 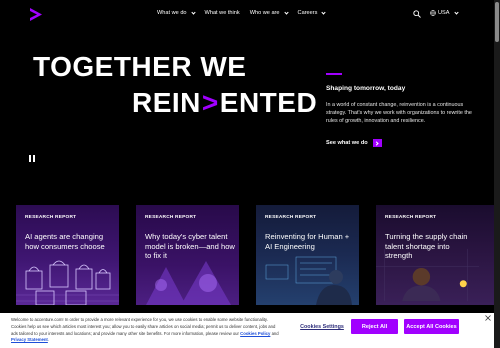 I want to click on cookies-settings-button: Cookies Settings, so click(x=322, y=327).